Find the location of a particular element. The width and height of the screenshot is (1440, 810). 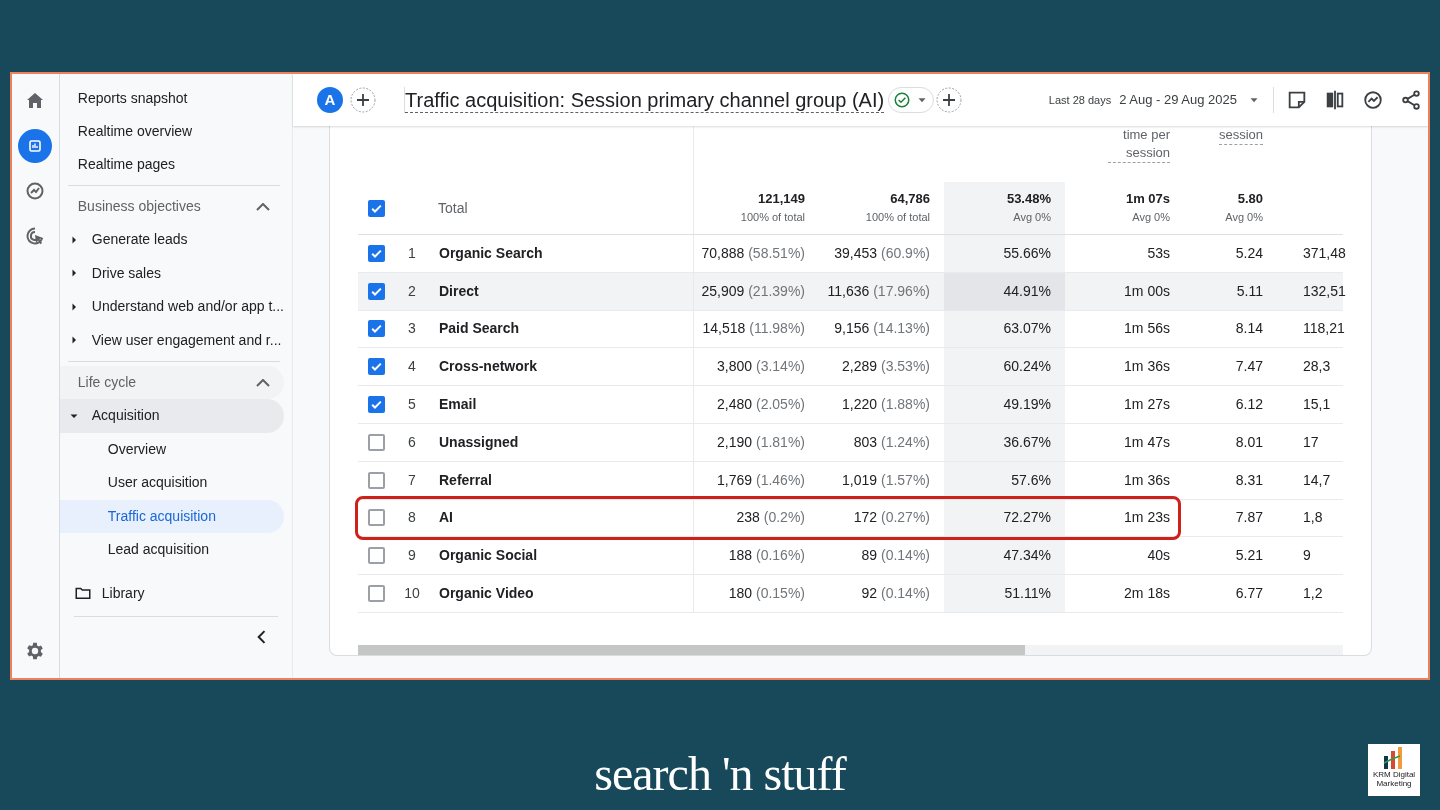

sidebar-item: User acquisition is located at coordinates (171, 483).